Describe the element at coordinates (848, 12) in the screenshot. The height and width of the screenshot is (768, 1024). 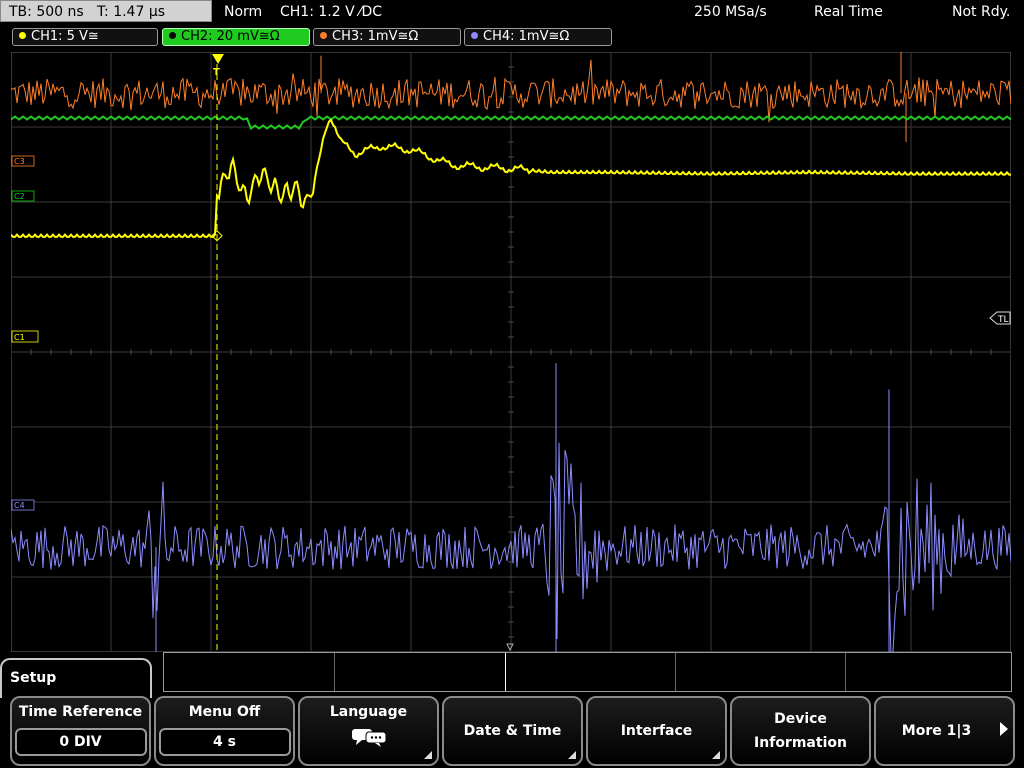
I see `acquisition-mode: Real Time` at that location.